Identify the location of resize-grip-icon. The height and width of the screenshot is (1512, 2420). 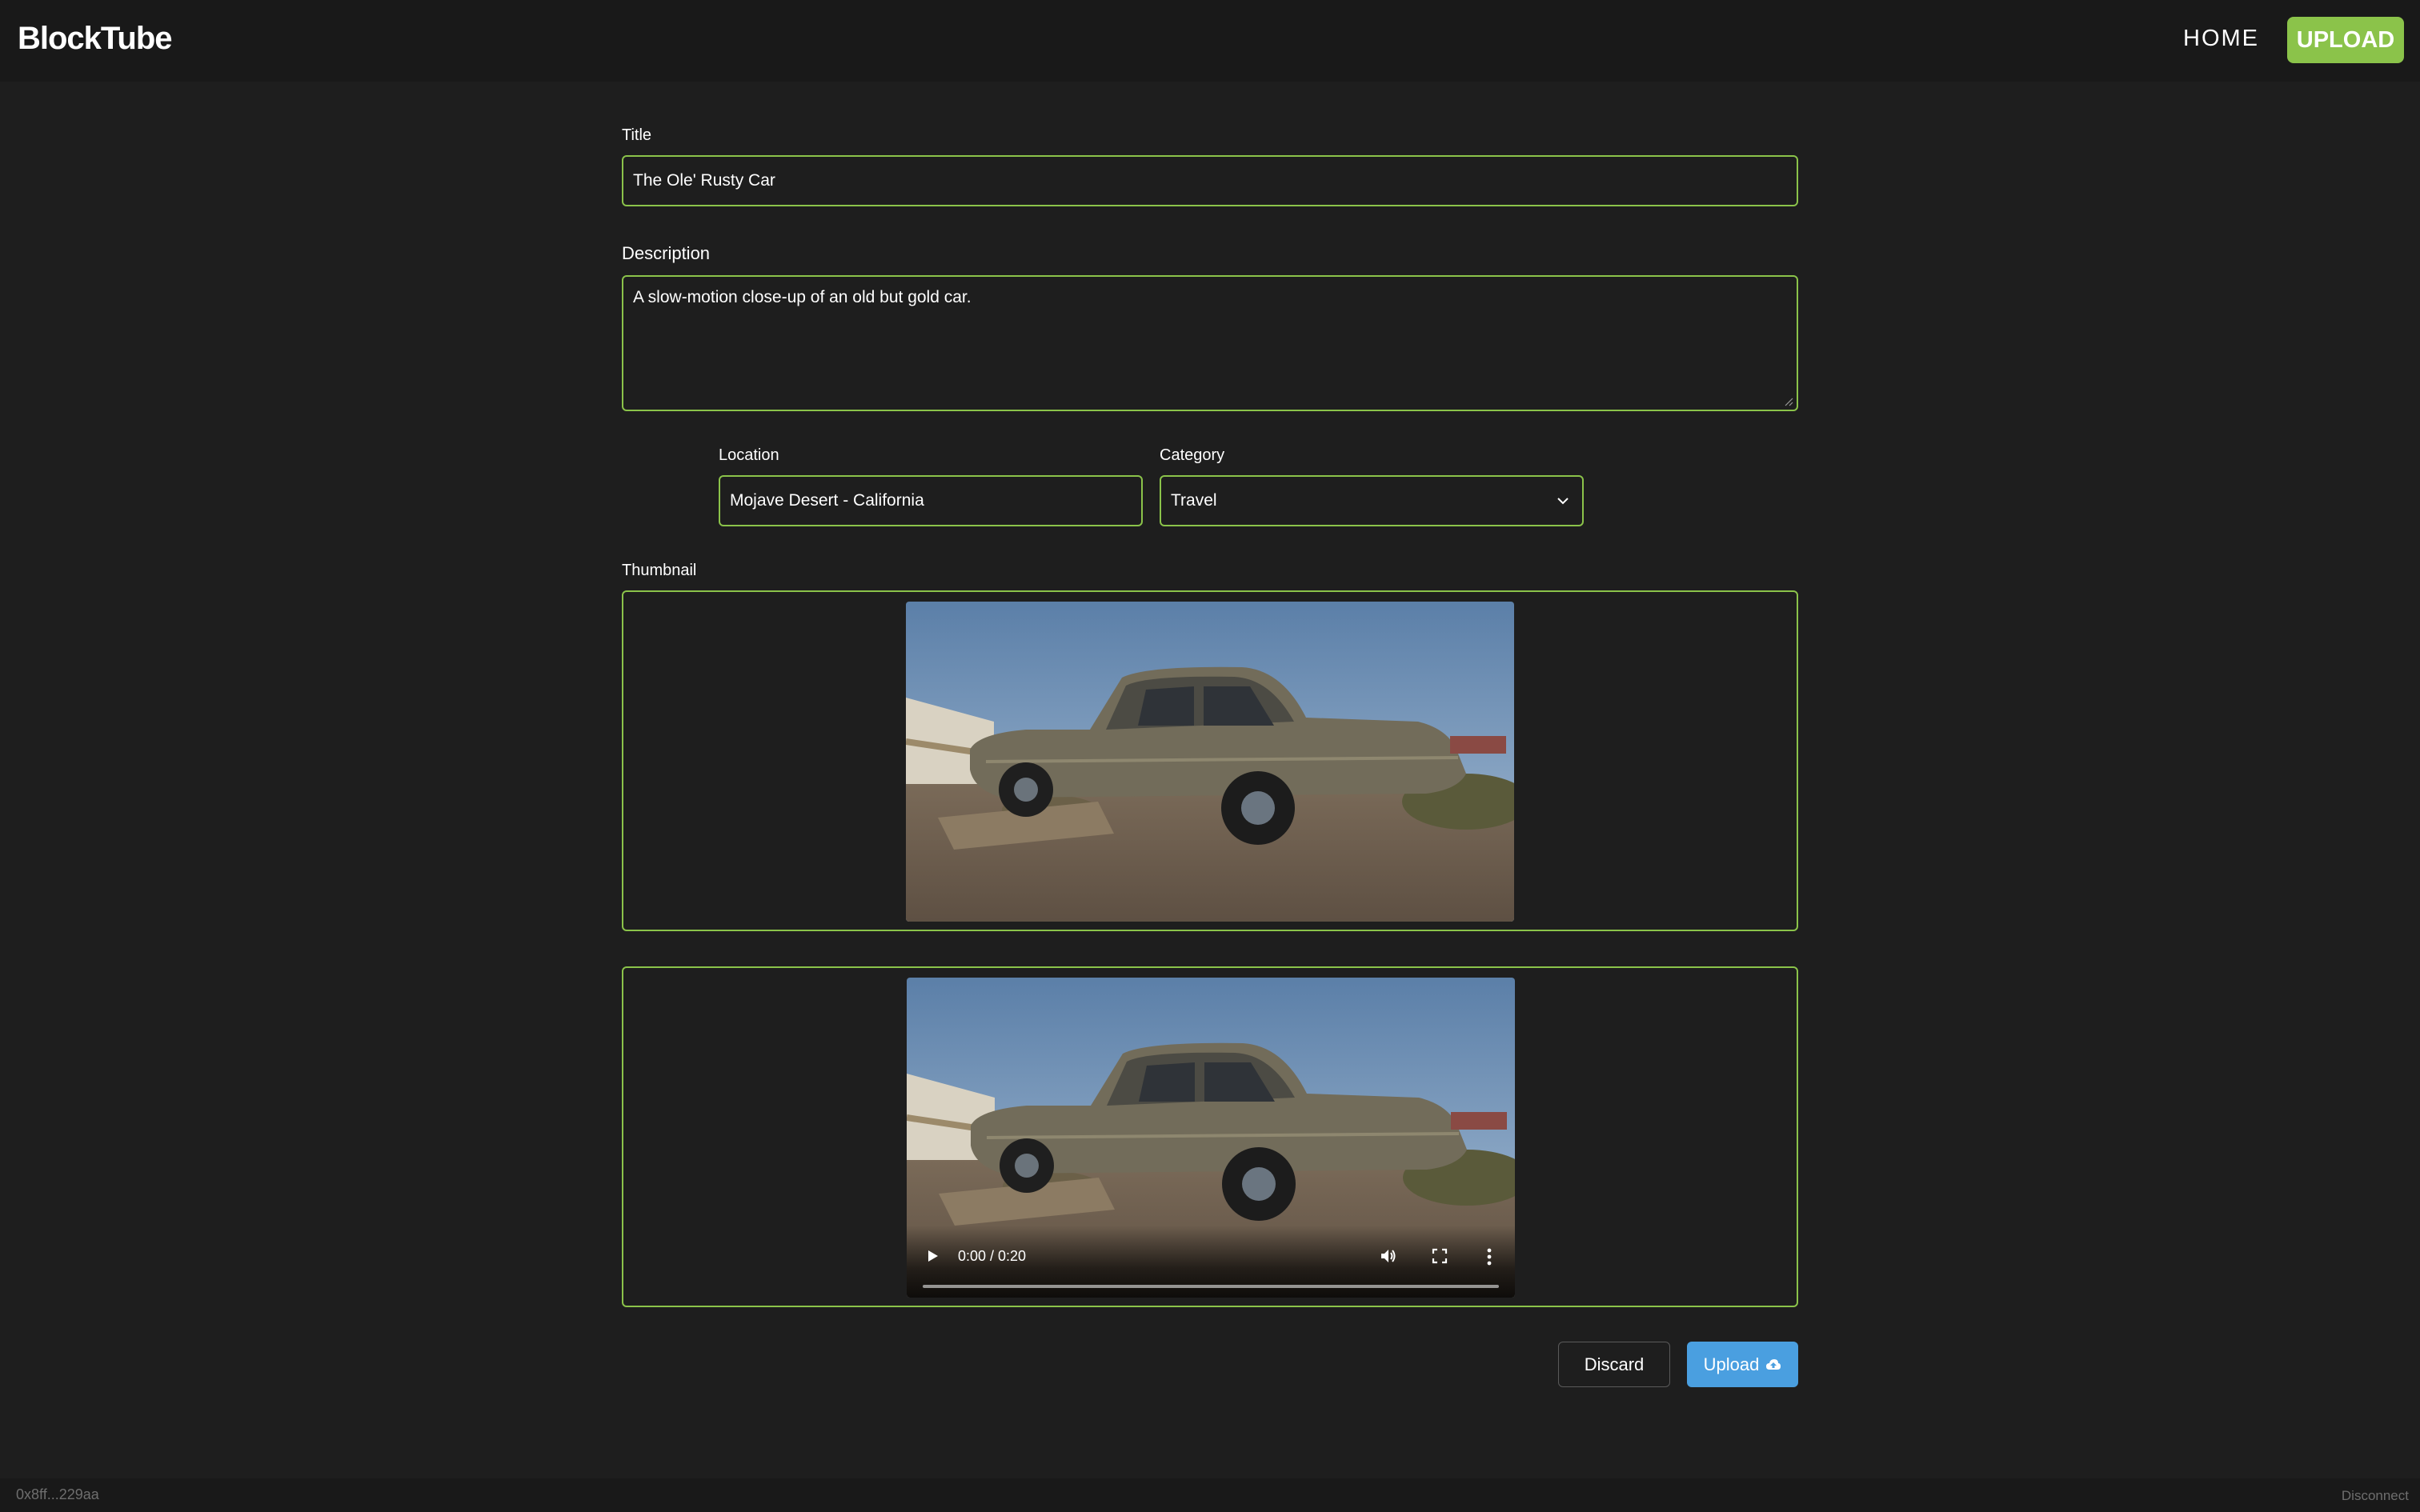
(1788, 401).